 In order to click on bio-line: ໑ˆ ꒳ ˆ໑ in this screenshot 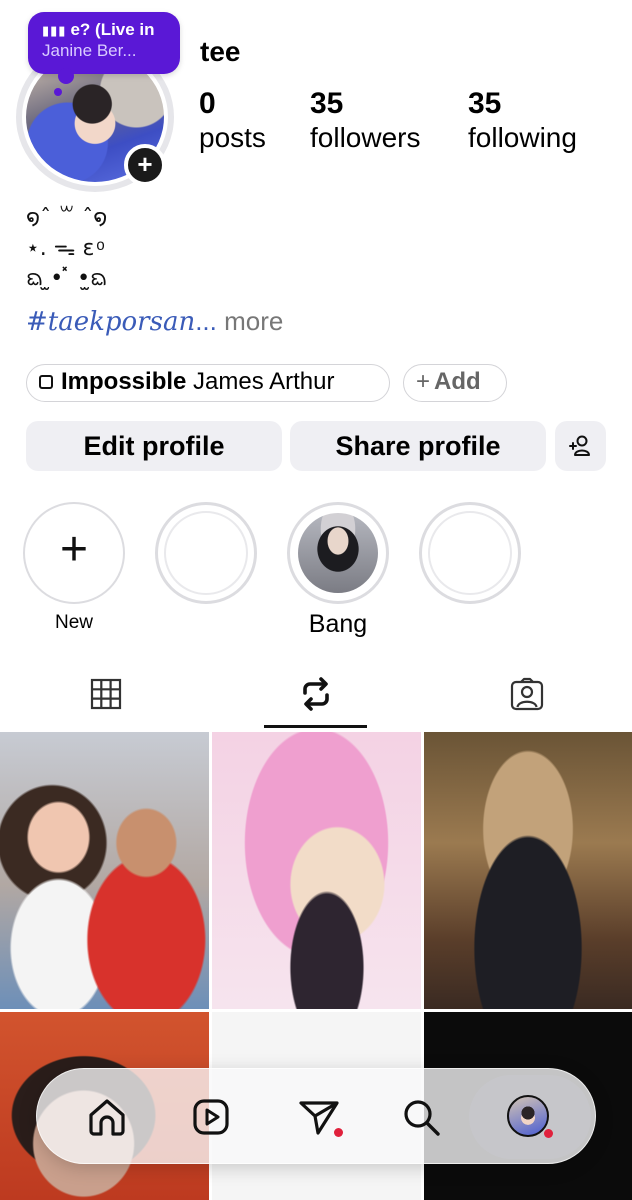, I will do `click(67, 218)`.